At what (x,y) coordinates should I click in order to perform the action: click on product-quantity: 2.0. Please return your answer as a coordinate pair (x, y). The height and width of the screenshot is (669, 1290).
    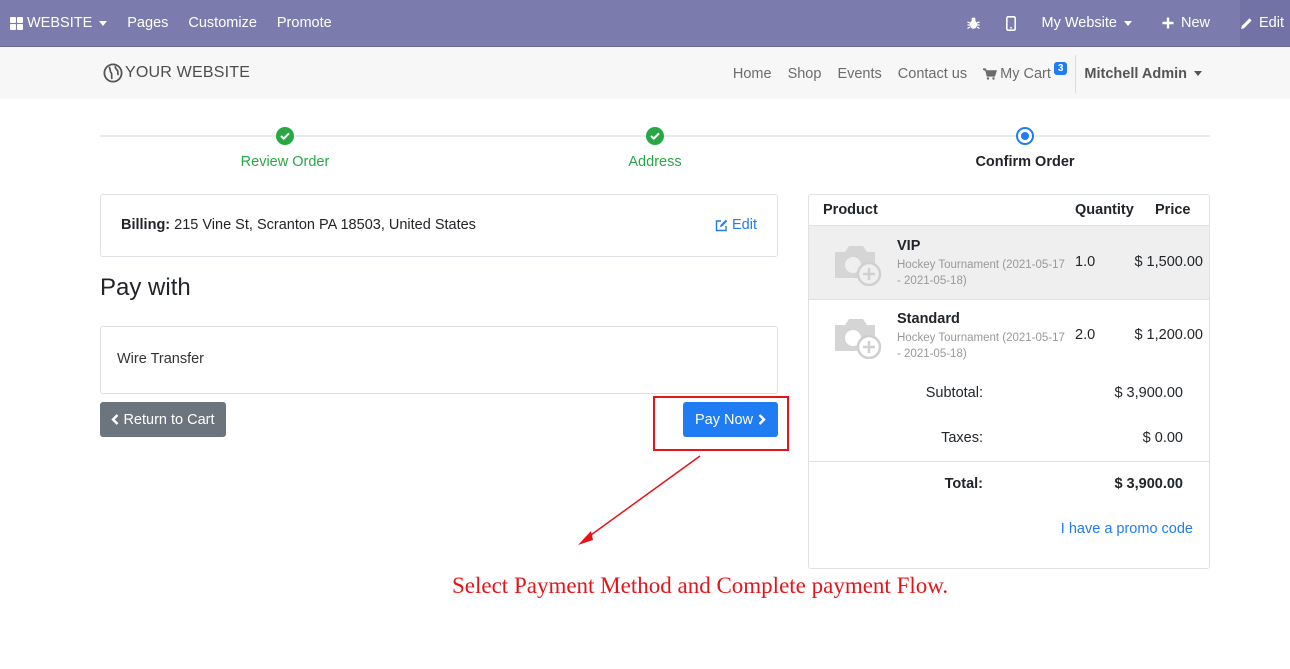
    Looking at the image, I should click on (1085, 335).